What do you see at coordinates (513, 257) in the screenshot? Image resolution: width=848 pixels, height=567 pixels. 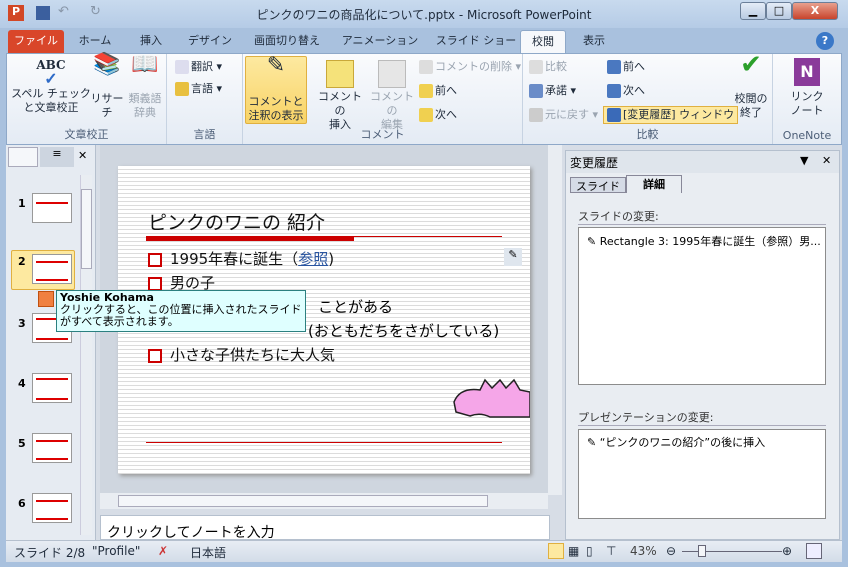 I see `revision-marker-icon: ✎` at bounding box center [513, 257].